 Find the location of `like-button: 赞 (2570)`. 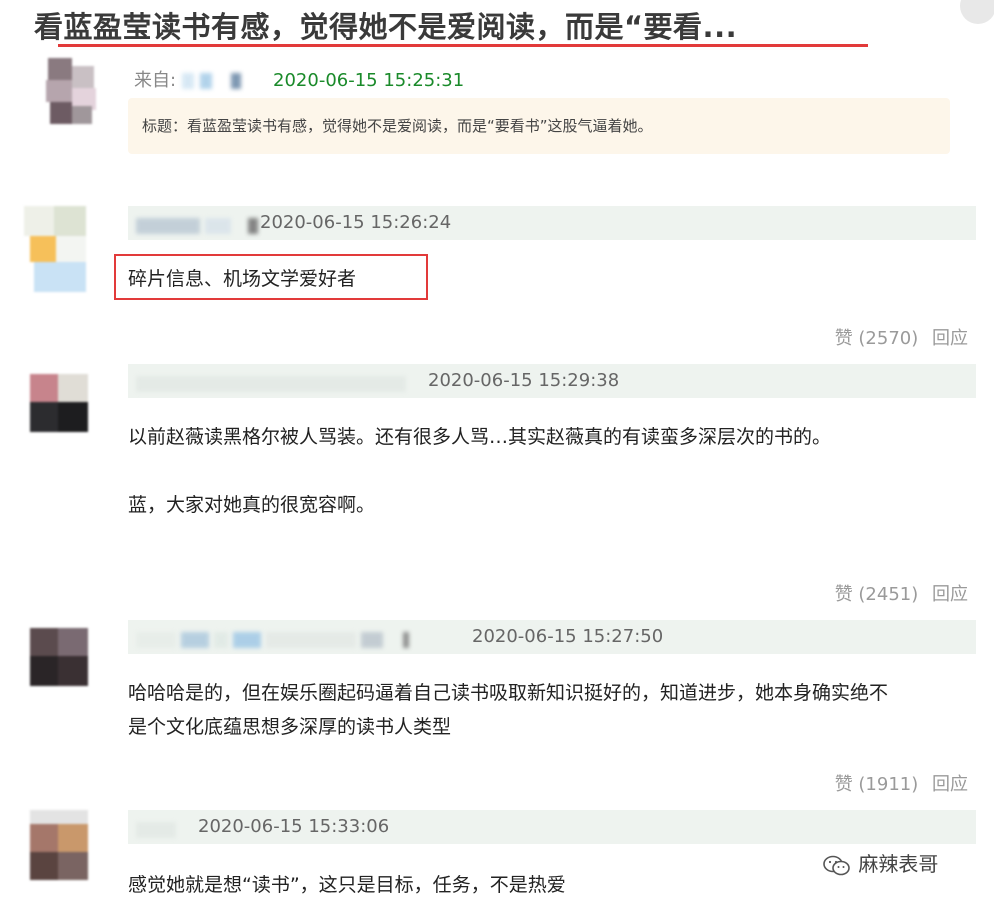

like-button: 赞 (2570) is located at coordinates (877, 338).